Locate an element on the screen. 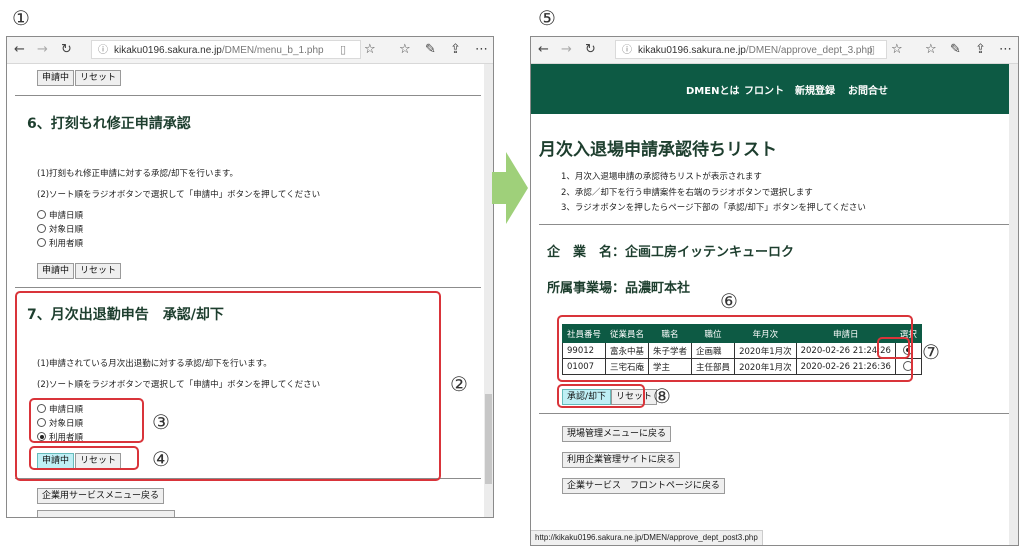 The width and height of the screenshot is (1024, 548). section-6-radio-apply-date: 申請日順 is located at coordinates (60, 215).